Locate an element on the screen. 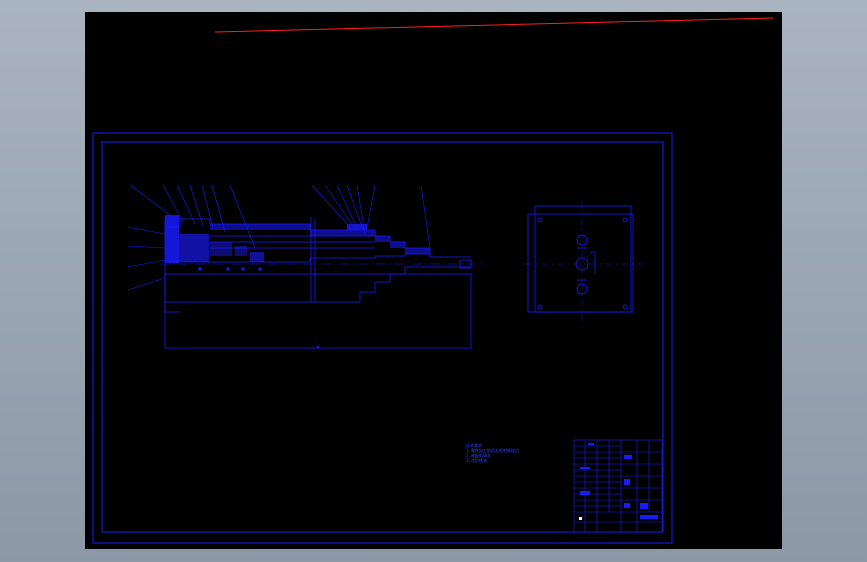  red-guide-line is located at coordinates (494, 25).